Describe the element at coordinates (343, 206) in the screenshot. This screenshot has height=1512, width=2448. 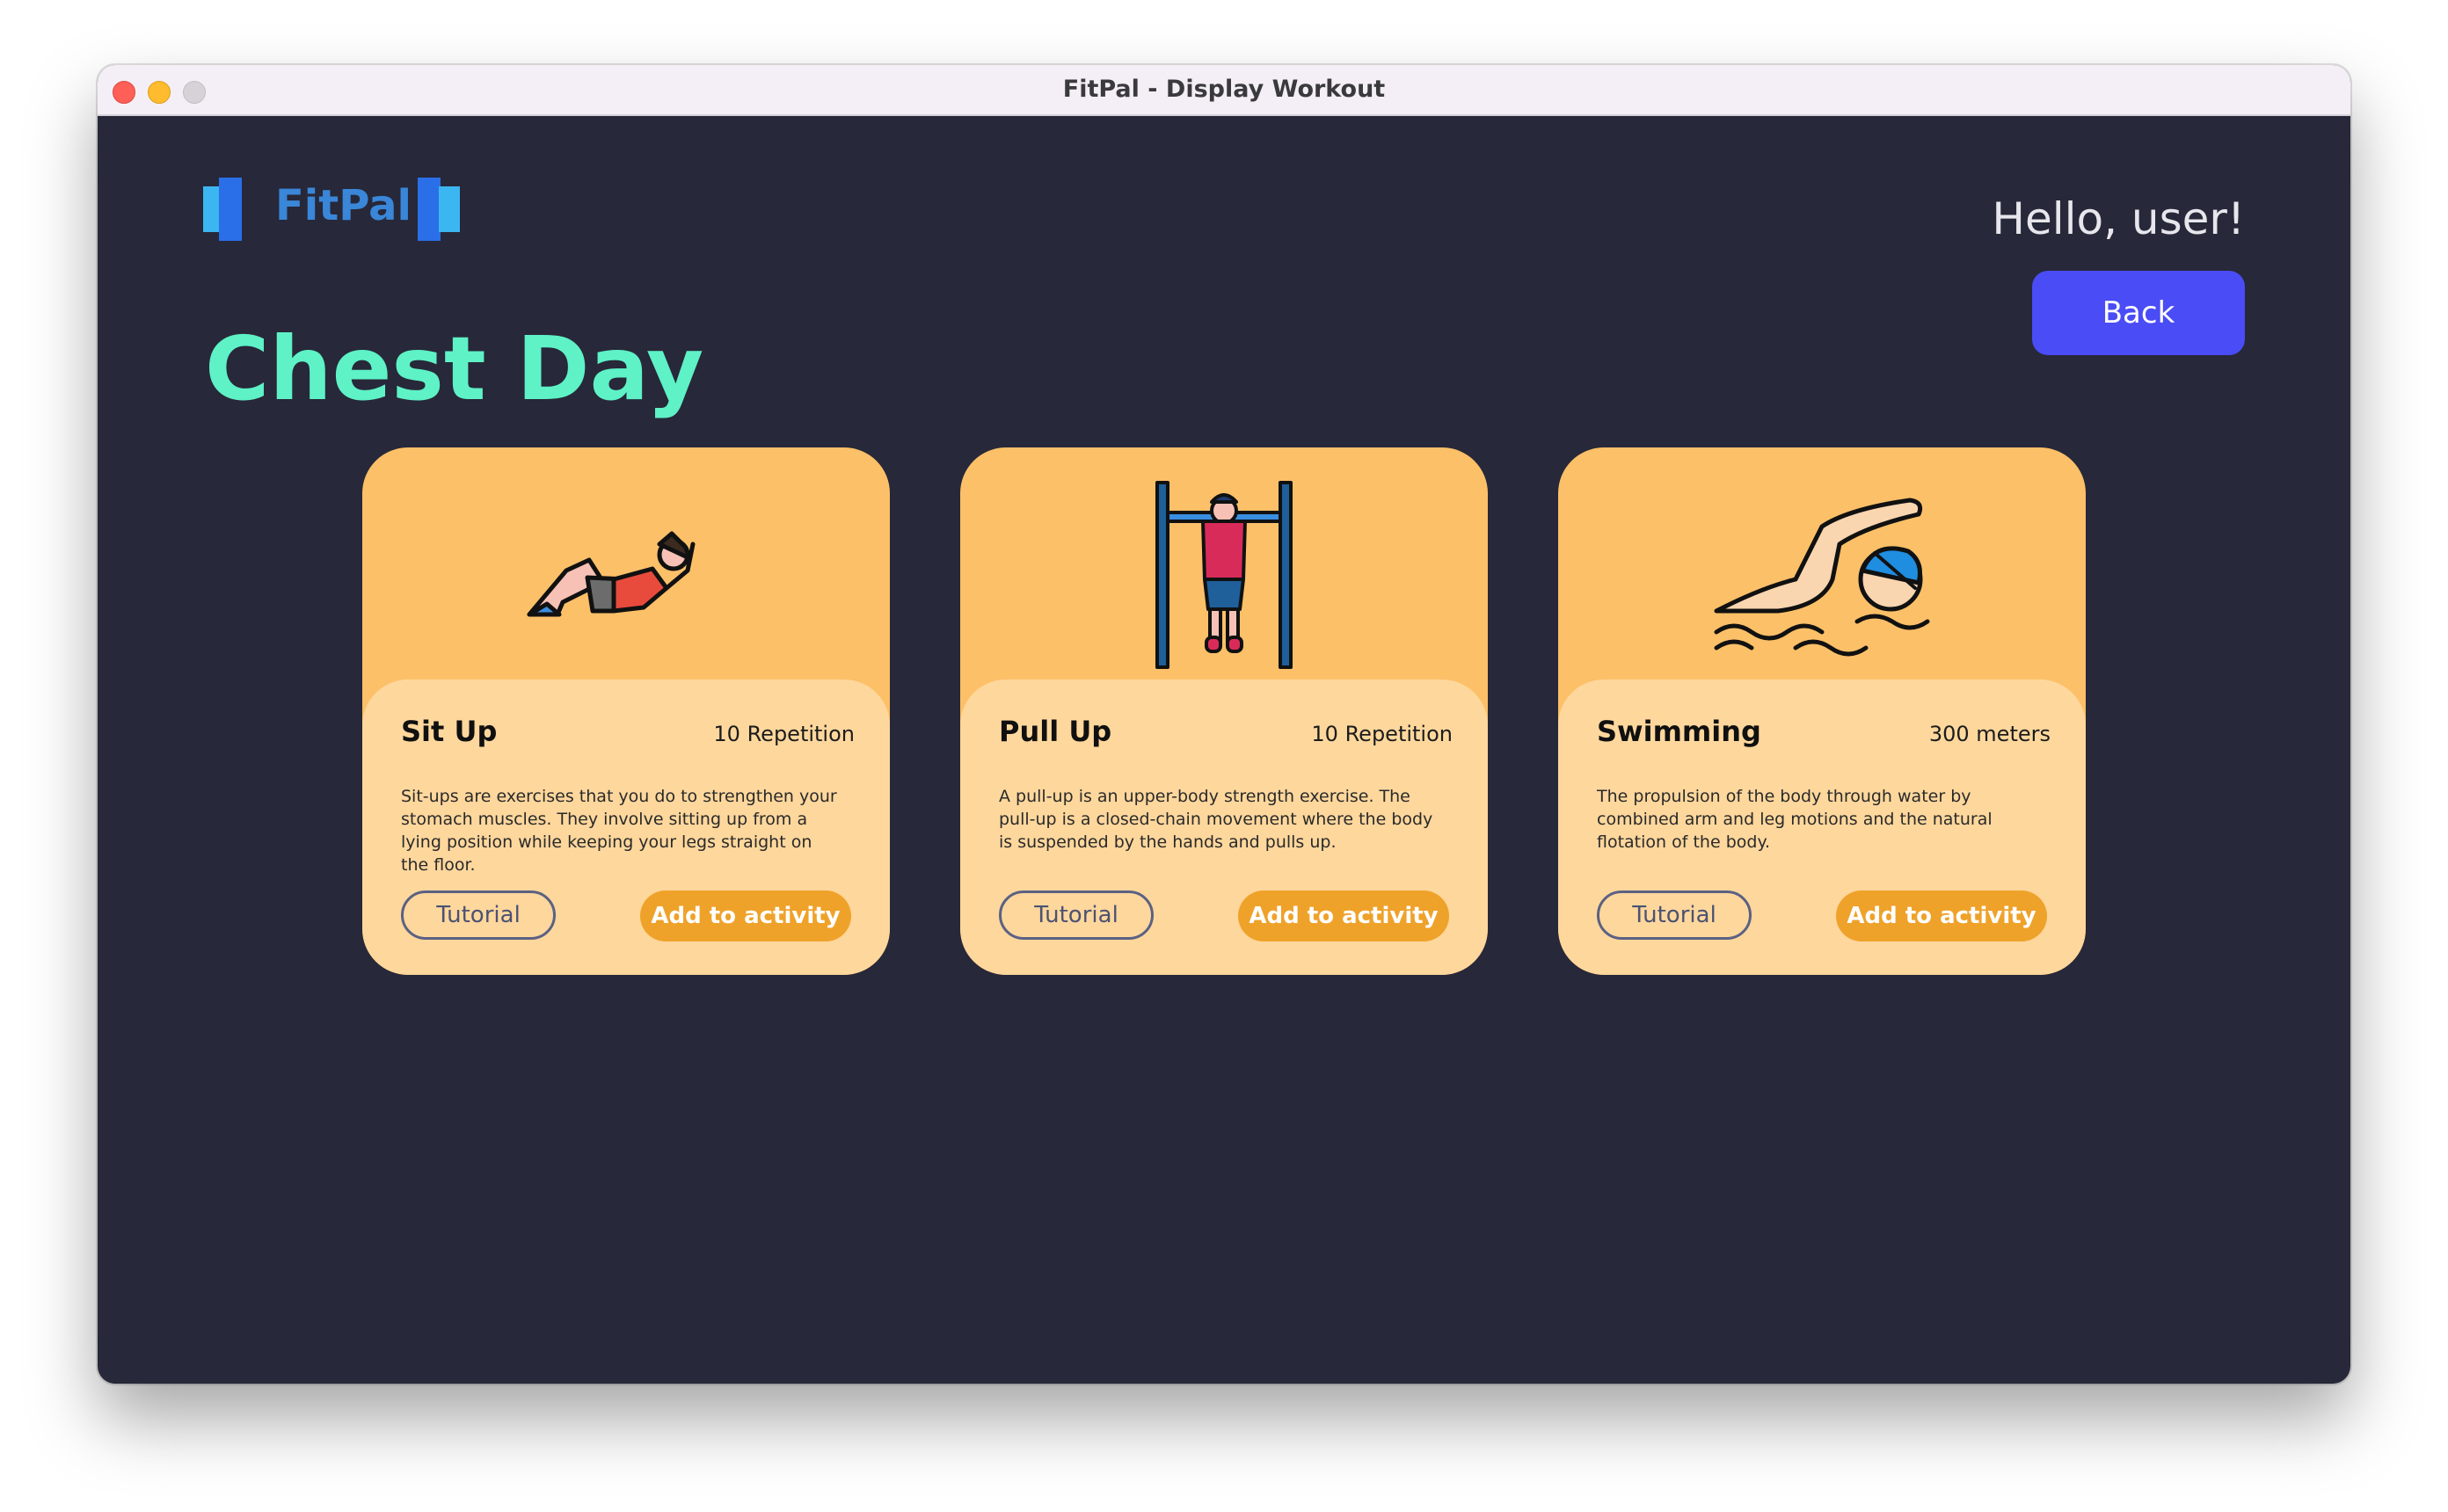
I see `logo-text: FitPal` at that location.